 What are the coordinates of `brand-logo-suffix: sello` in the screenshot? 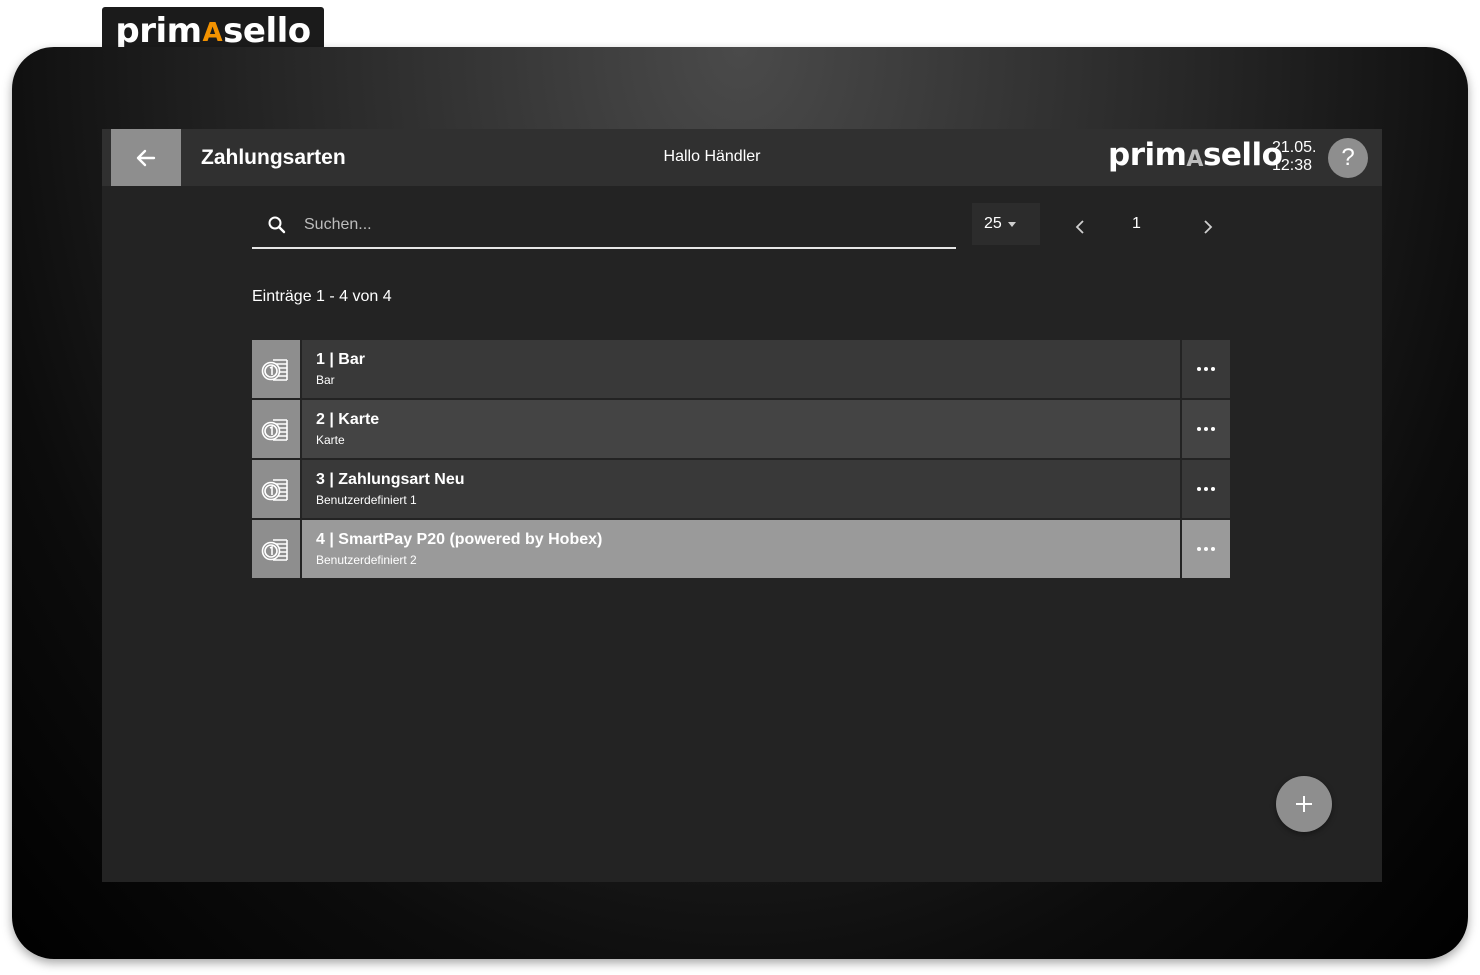 It's located at (267, 31).